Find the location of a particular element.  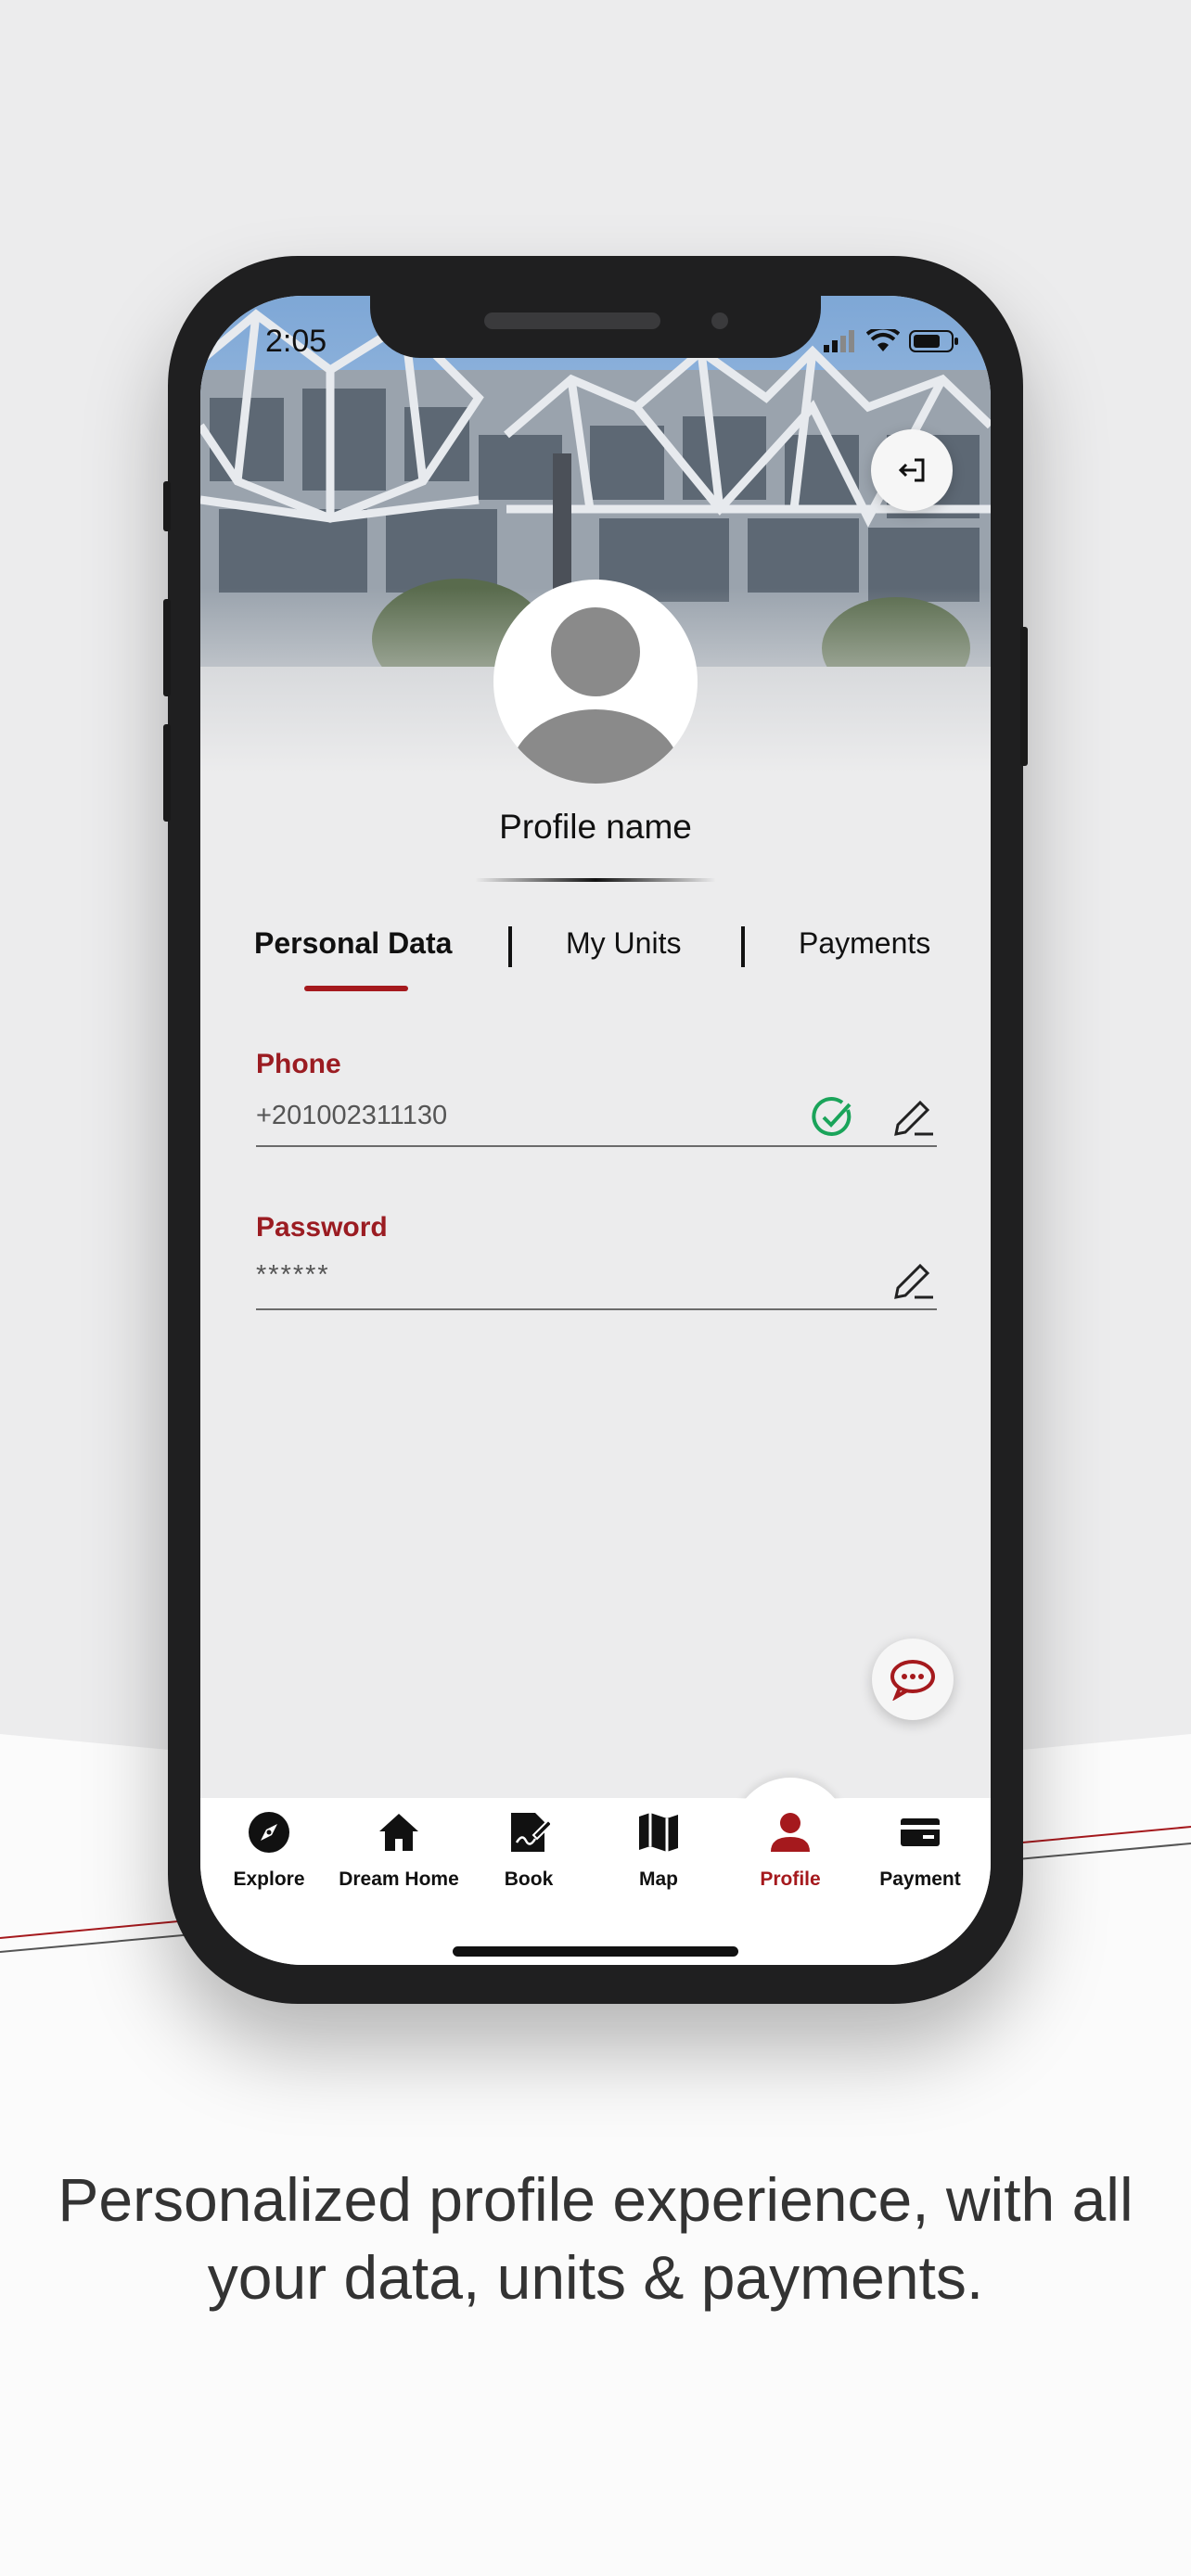

edit-phone-button is located at coordinates (913, 1117).